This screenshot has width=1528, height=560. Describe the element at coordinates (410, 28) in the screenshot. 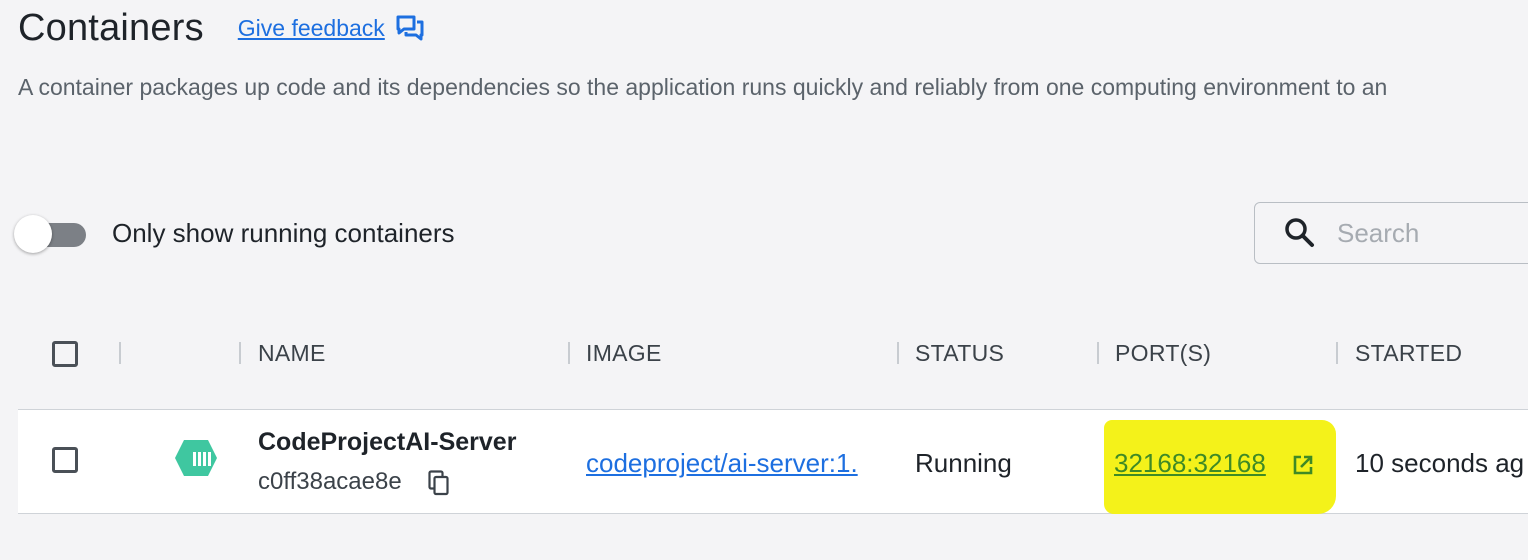

I see `feedback-chat-icon` at that location.